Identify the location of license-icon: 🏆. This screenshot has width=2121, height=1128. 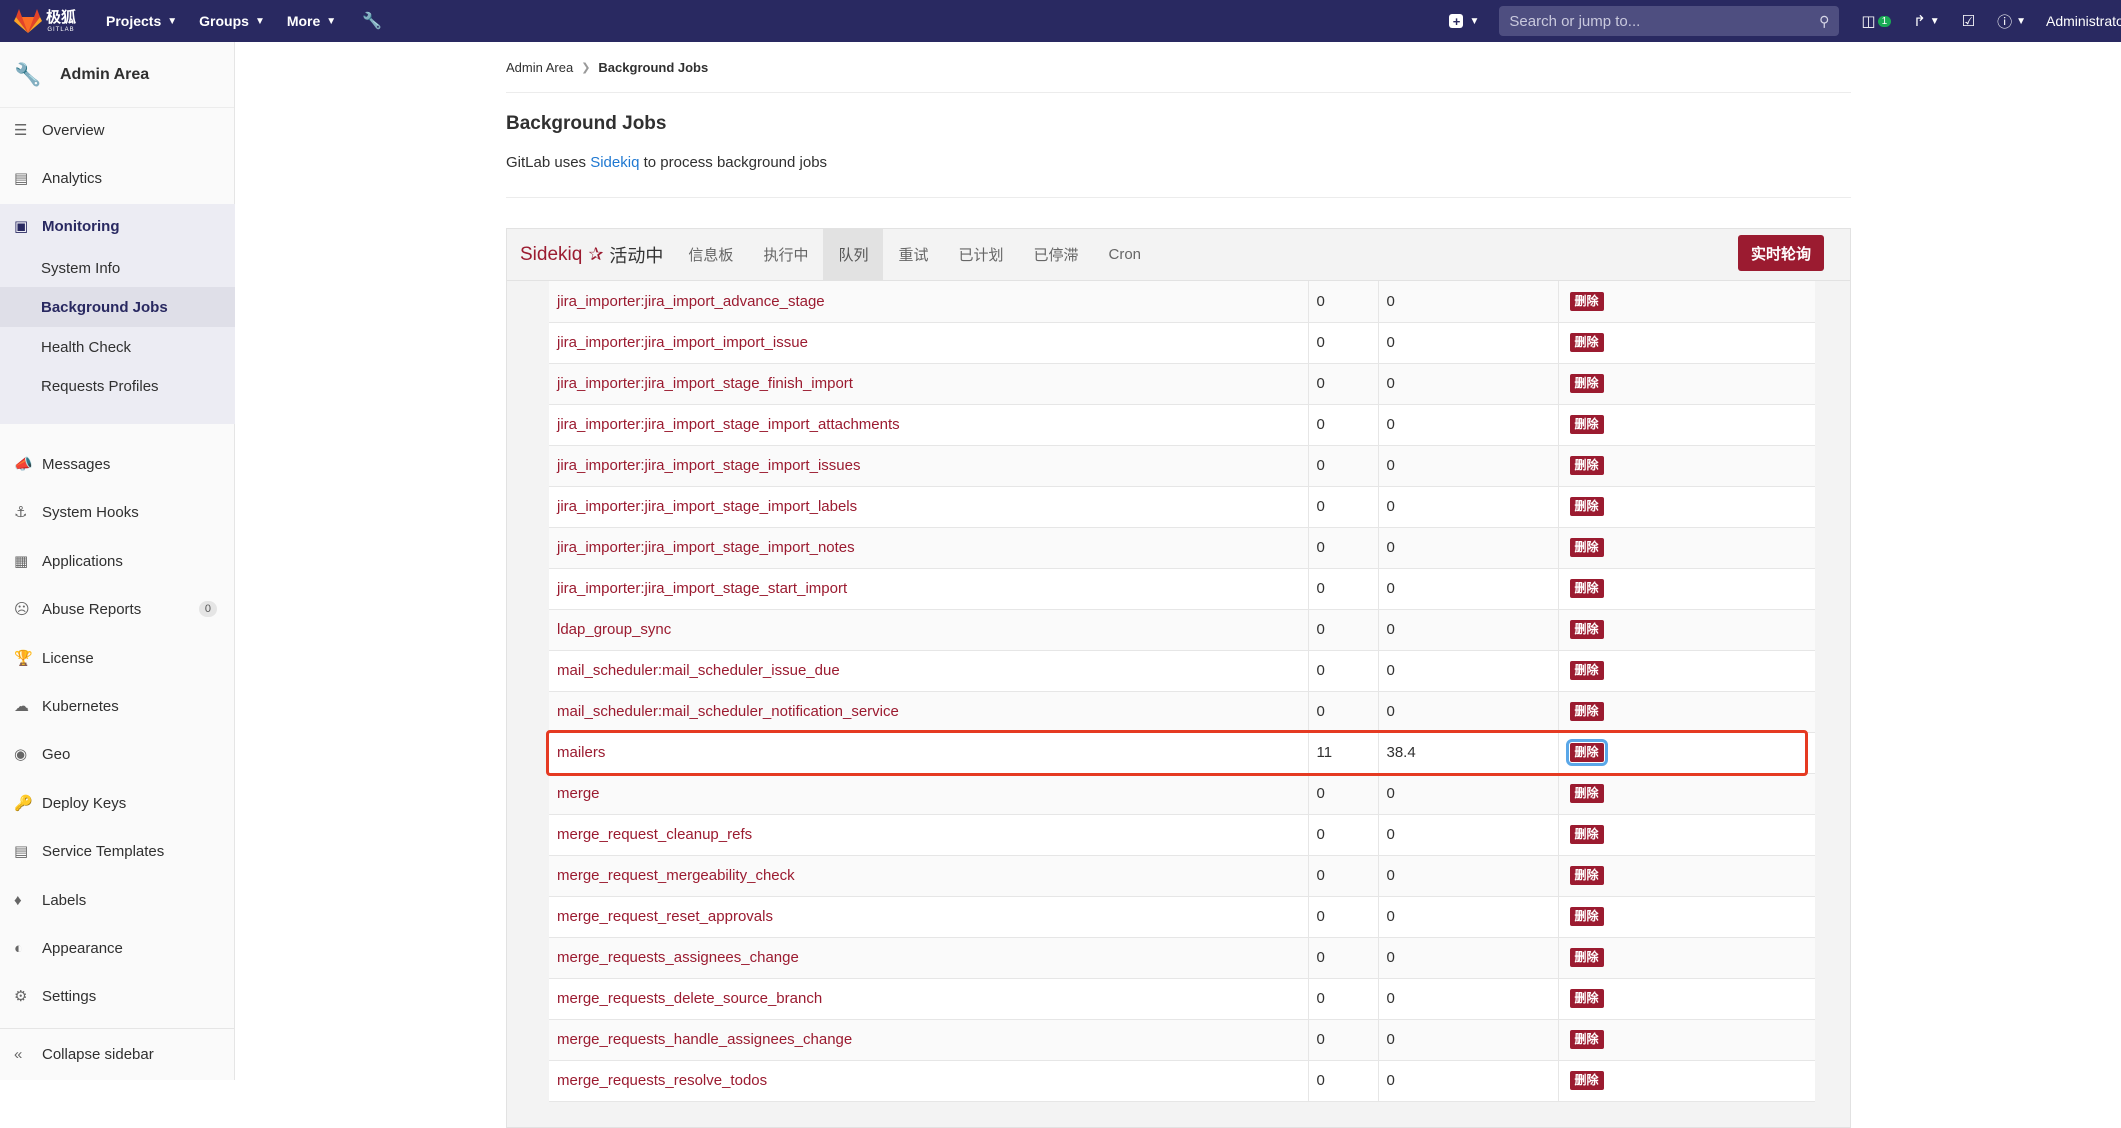
(23, 658).